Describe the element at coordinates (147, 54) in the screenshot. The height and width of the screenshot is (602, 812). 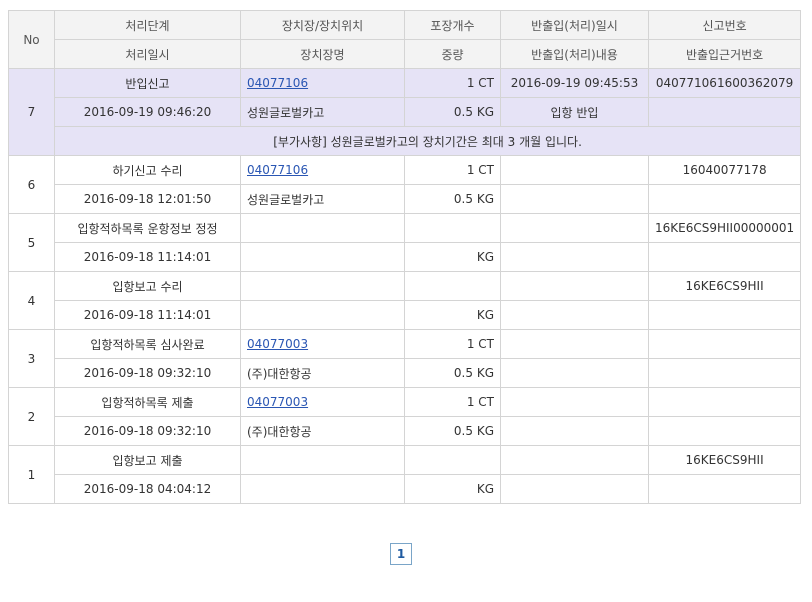
I see `header-process-time: 처리일시` at that location.